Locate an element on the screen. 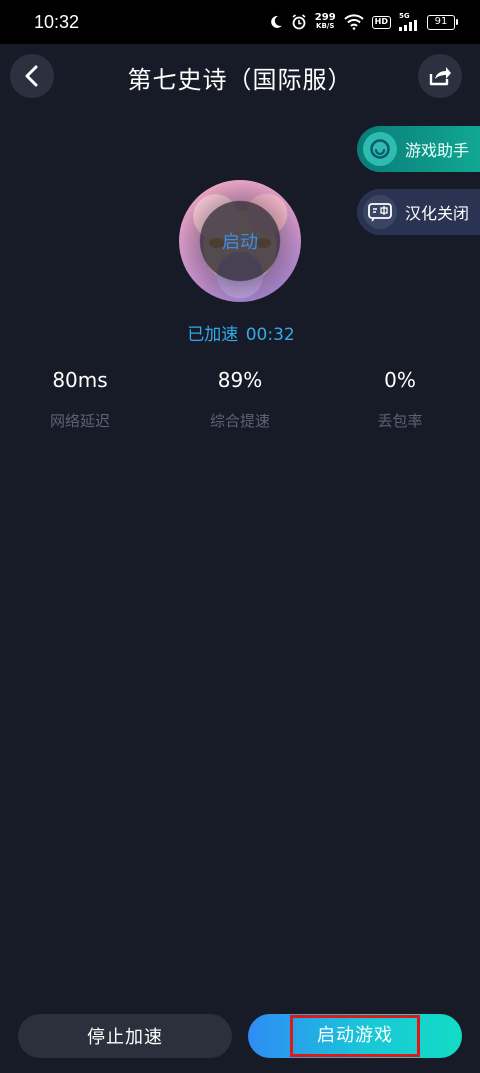  share-icon is located at coordinates (440, 76).